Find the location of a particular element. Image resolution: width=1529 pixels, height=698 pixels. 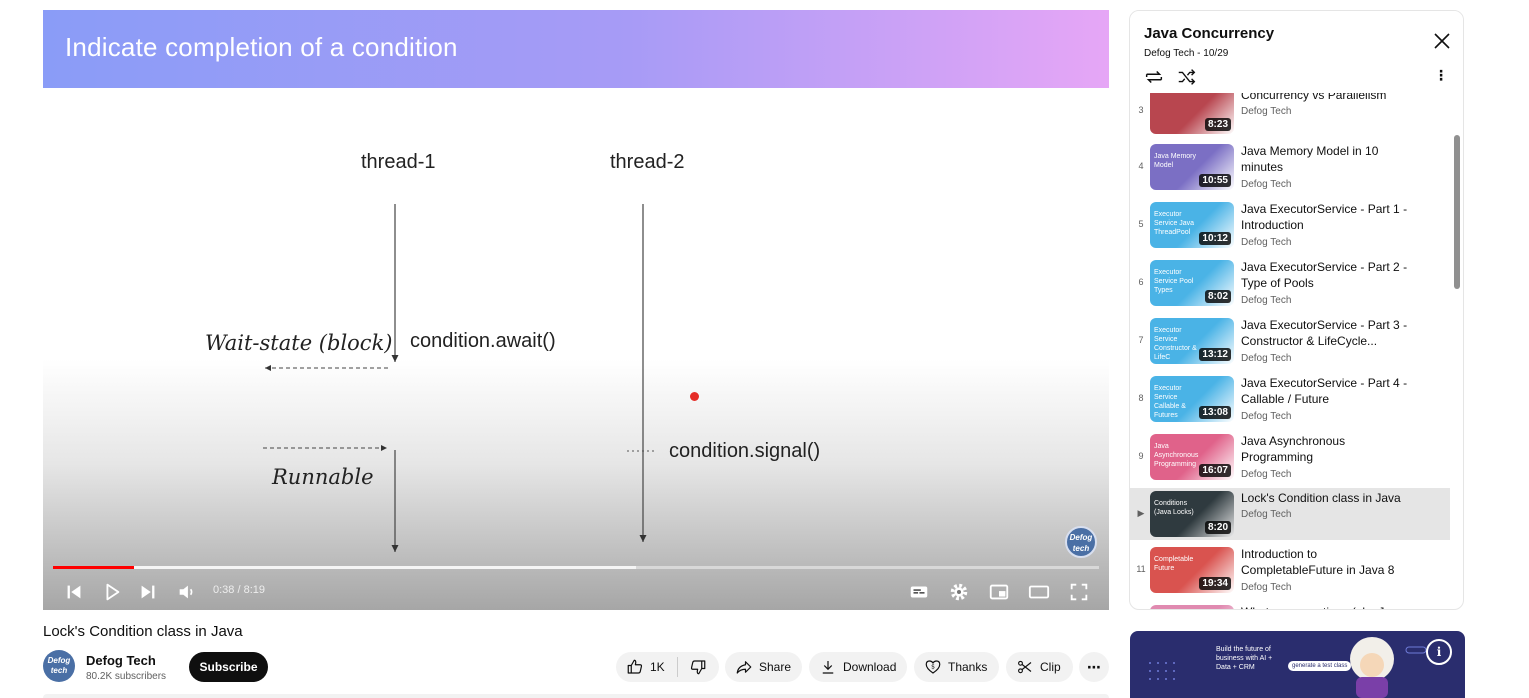

close-playlist-button is located at coordinates (1442, 41).